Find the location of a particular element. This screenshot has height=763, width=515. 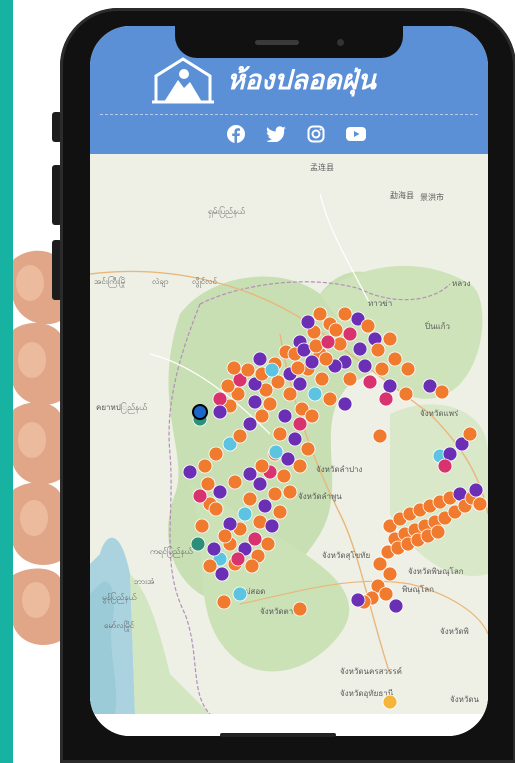

twitter-icon is located at coordinates (276, 134).